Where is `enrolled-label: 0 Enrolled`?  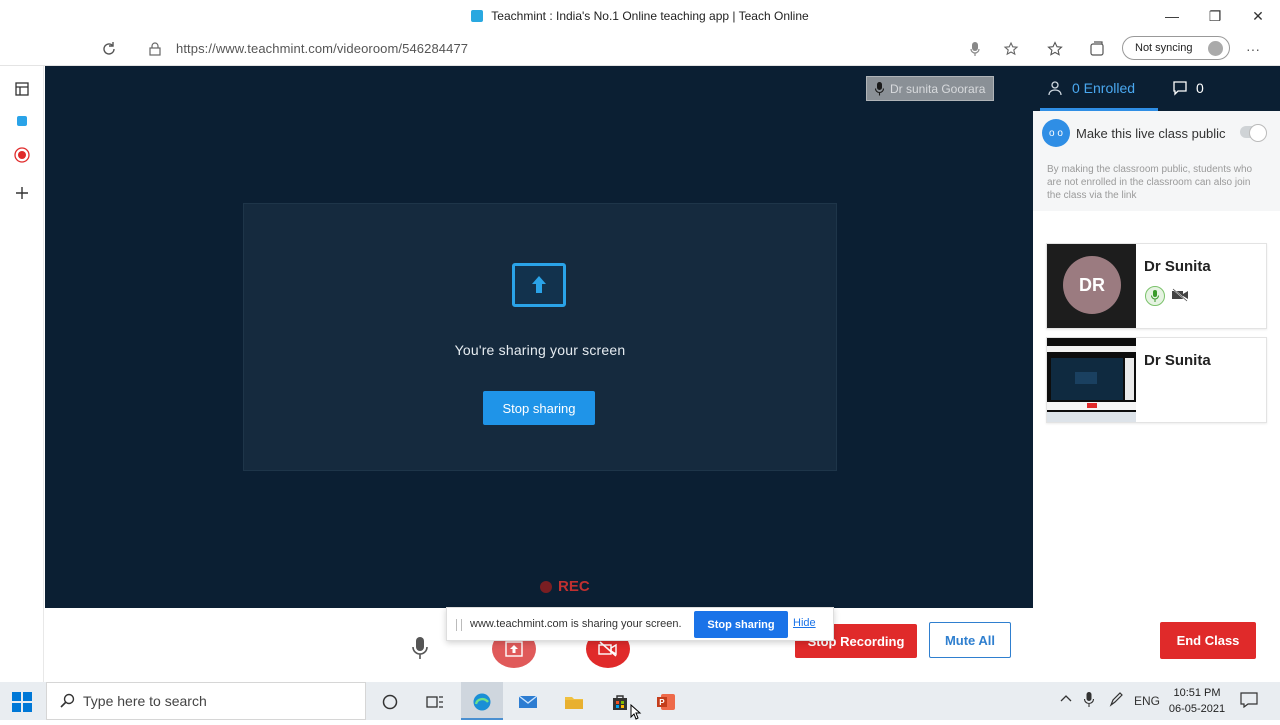 enrolled-label: 0 Enrolled is located at coordinates (1104, 88).